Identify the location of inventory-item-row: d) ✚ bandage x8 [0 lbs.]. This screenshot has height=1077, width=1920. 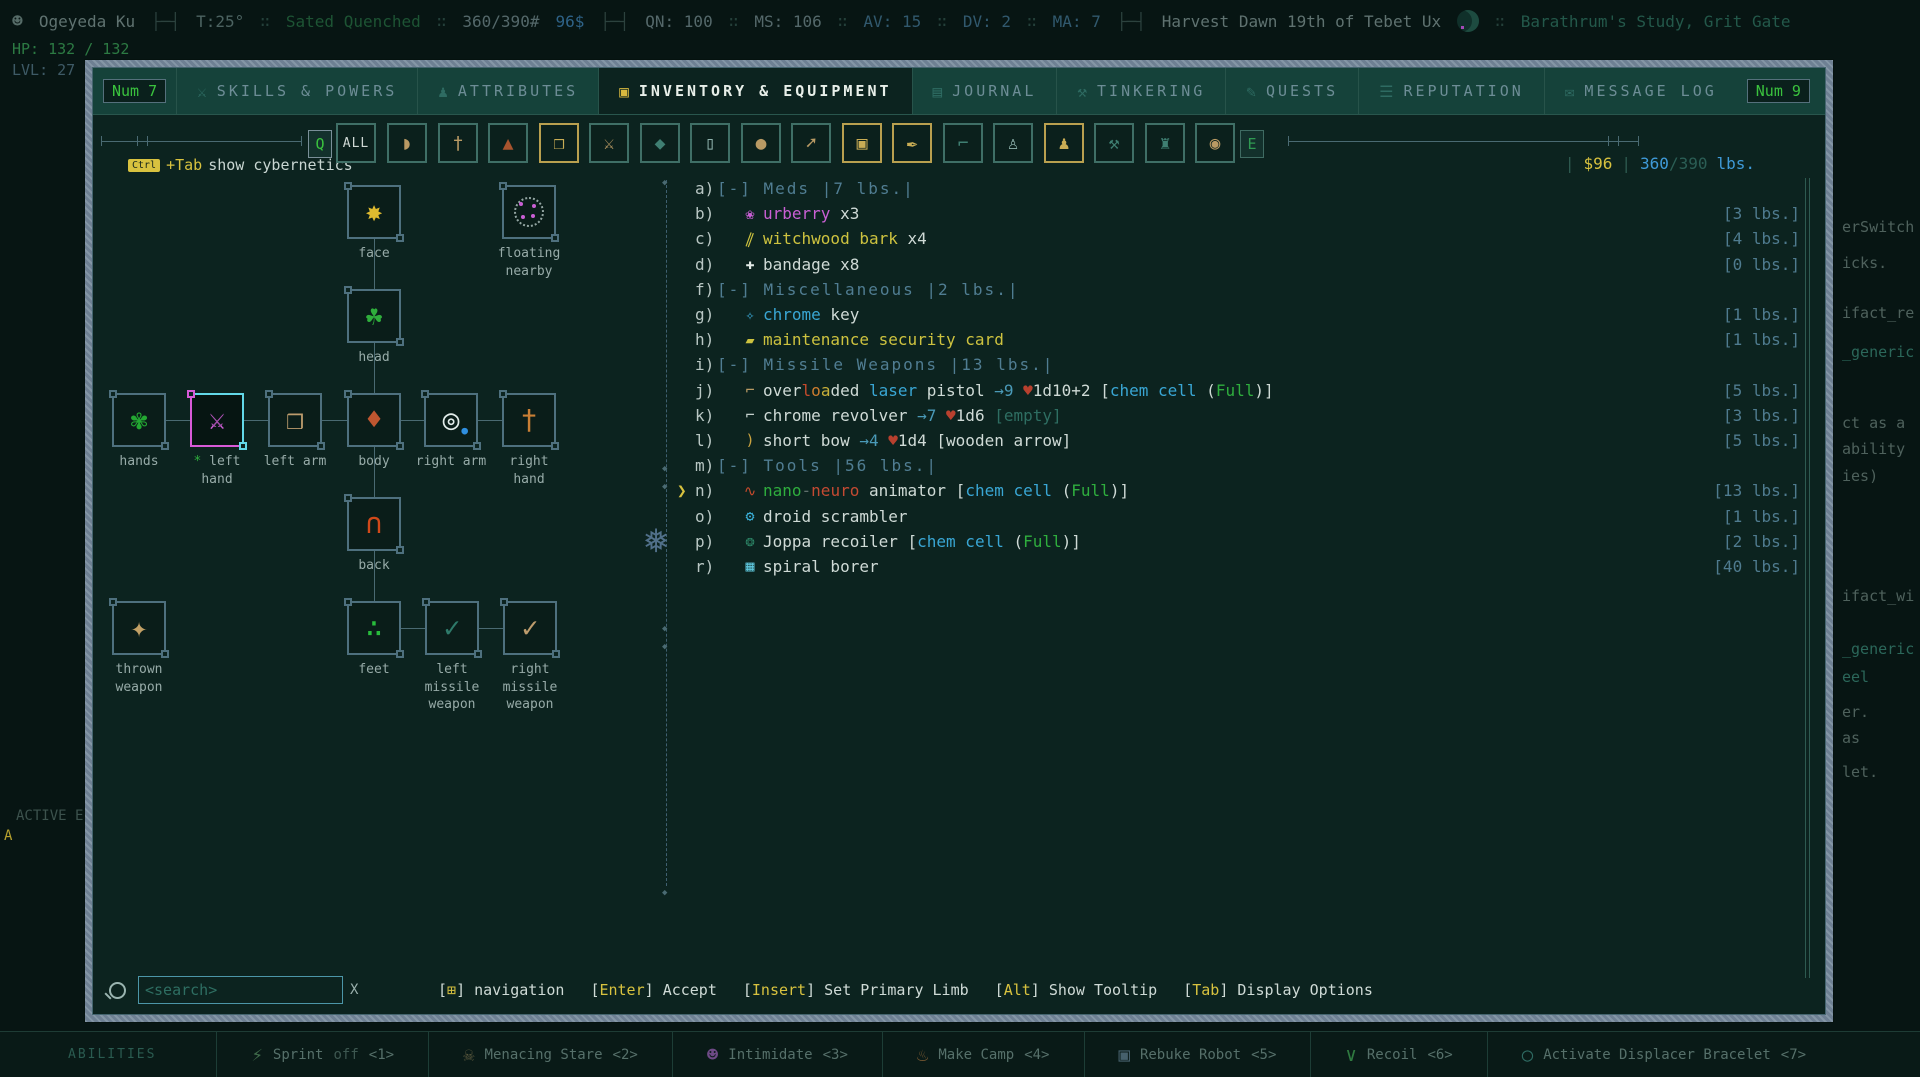
(1238, 264).